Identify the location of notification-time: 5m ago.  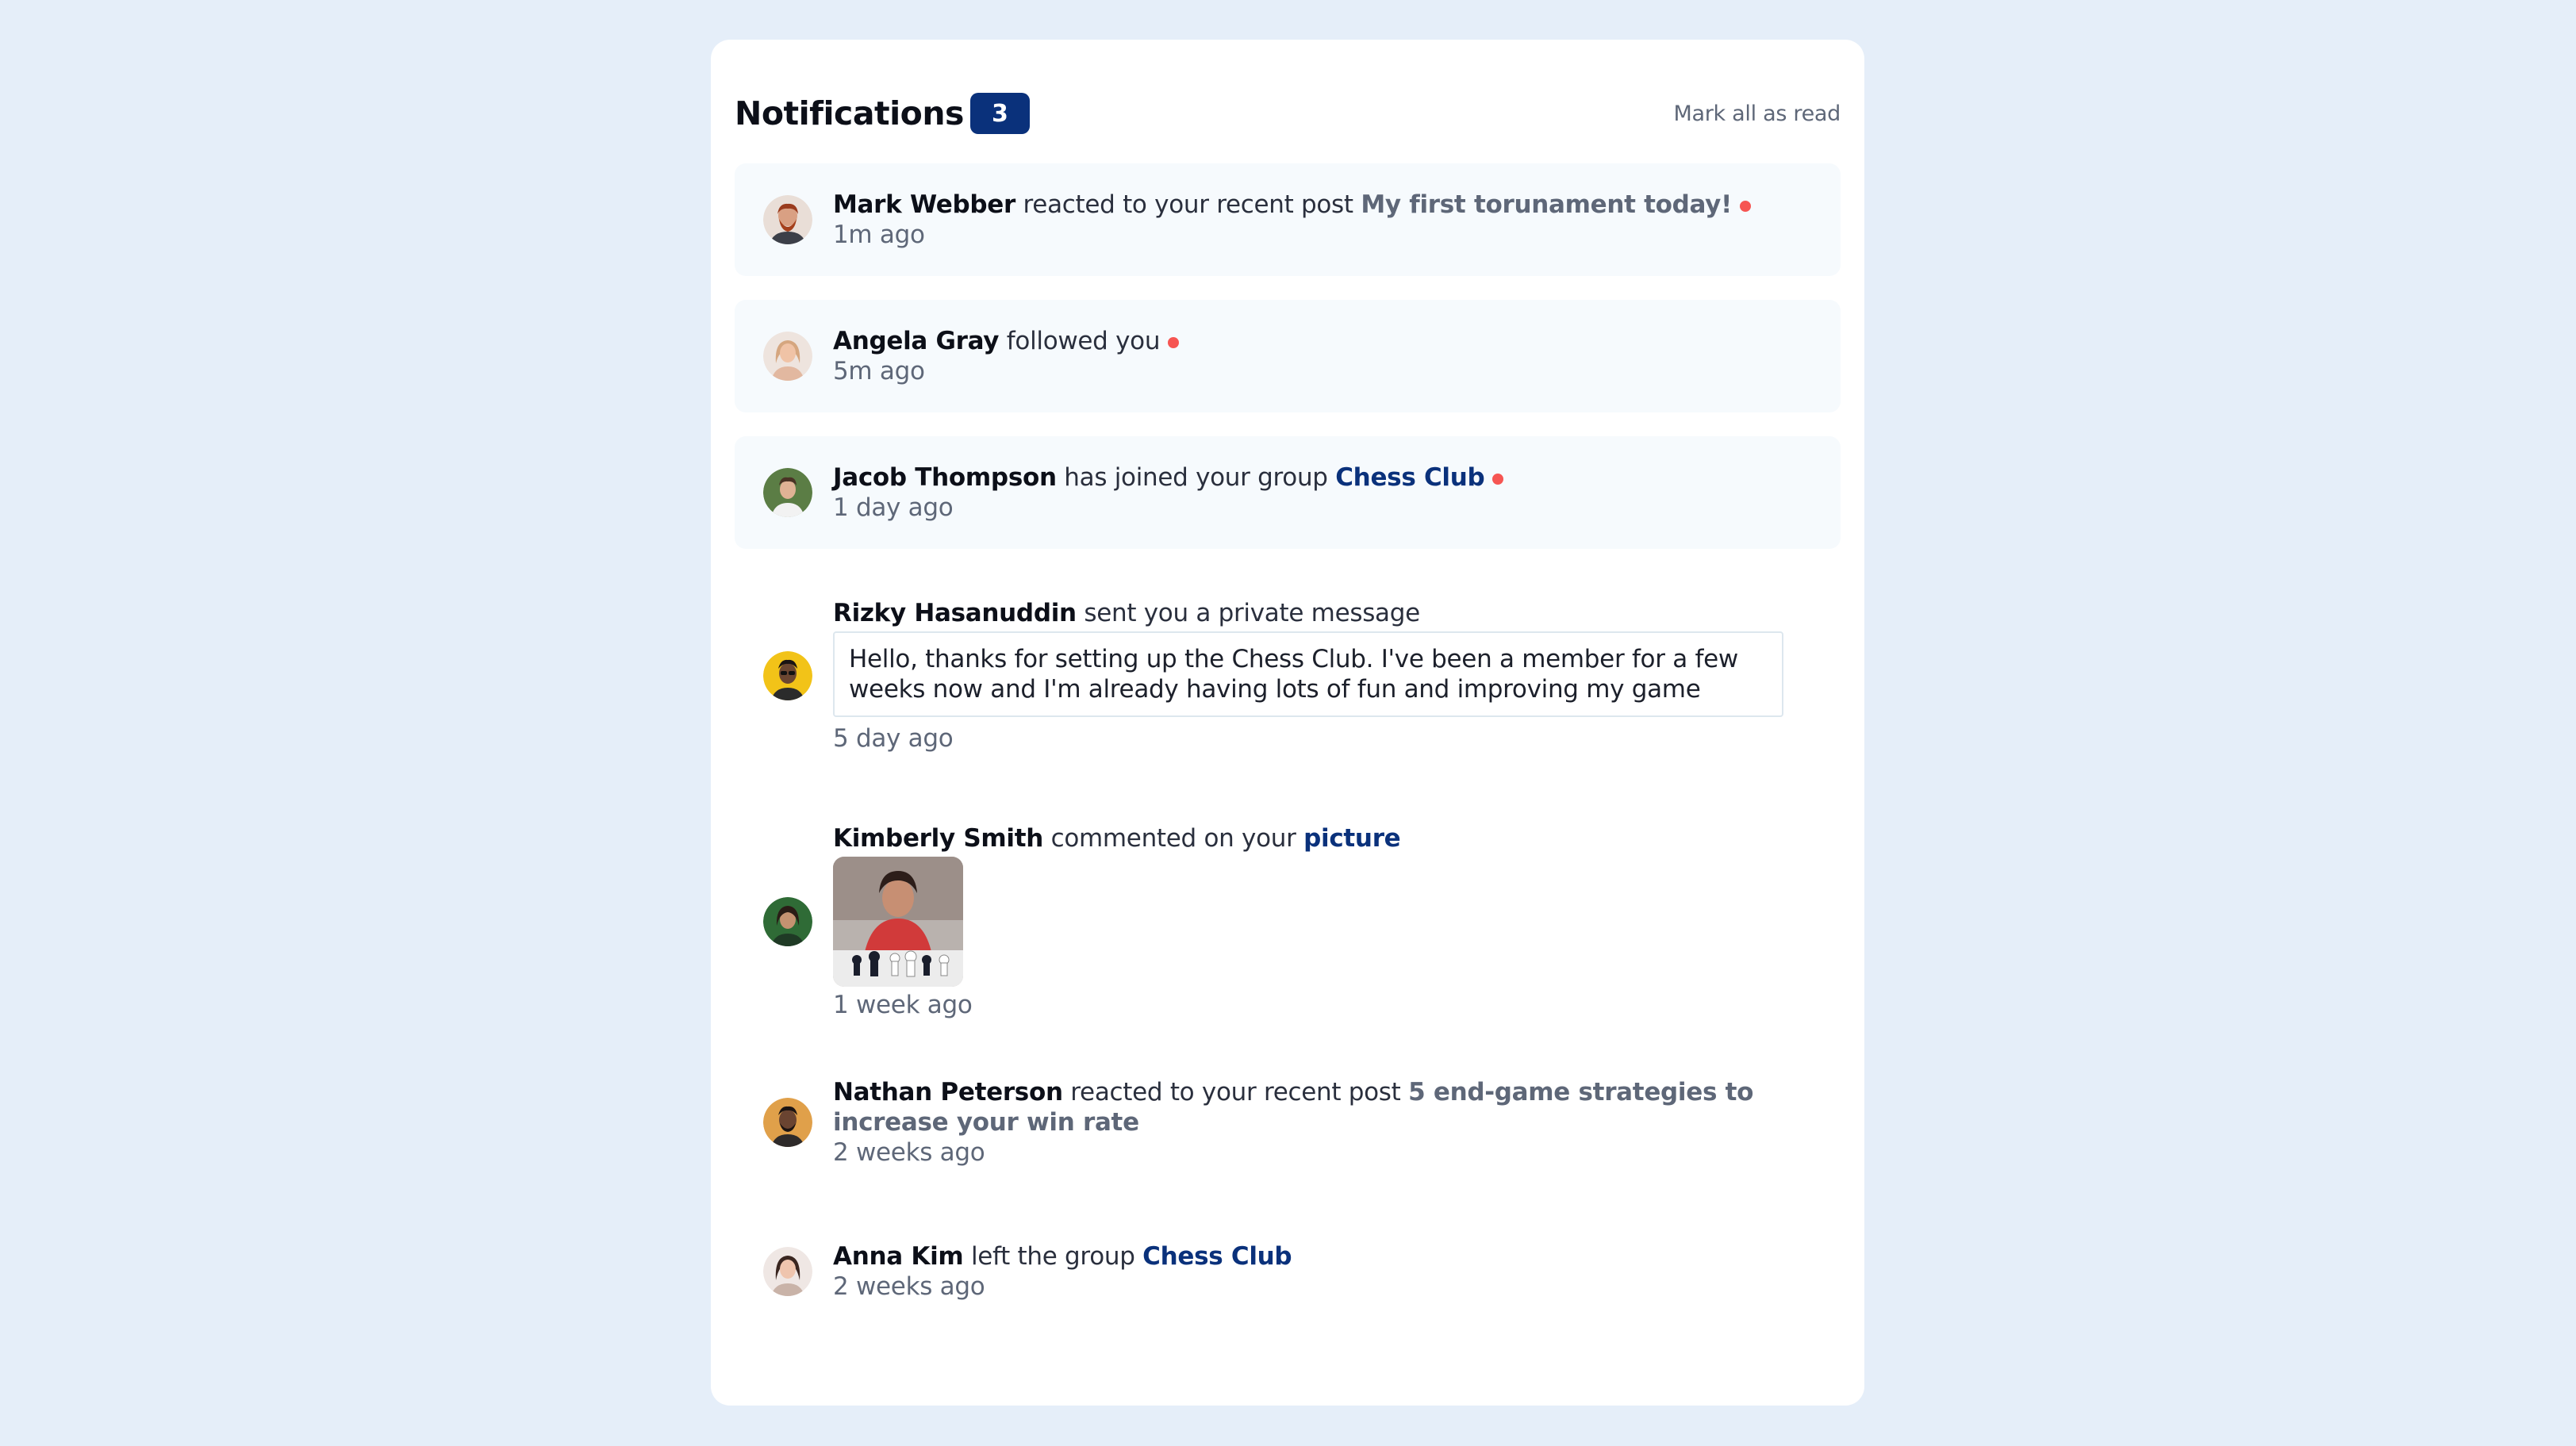
(879, 371).